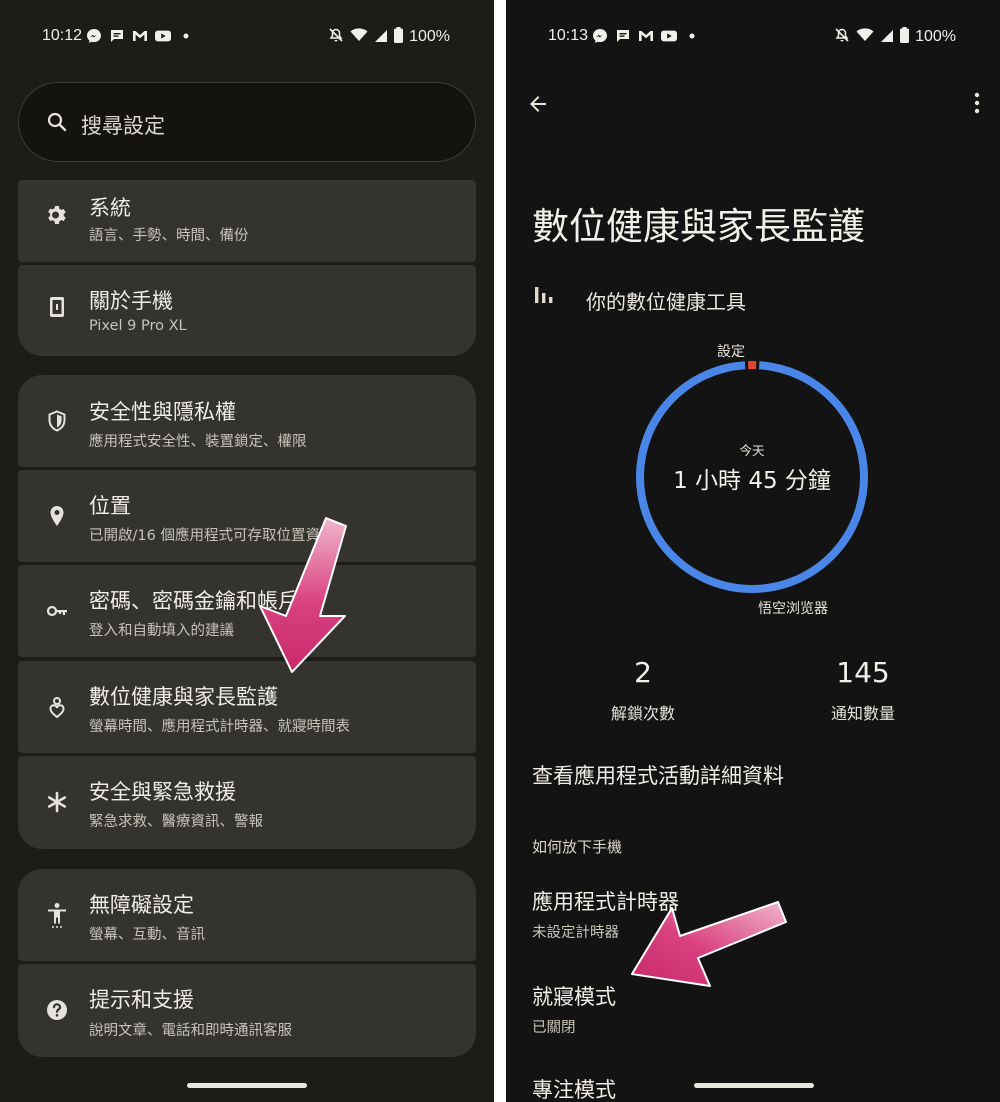  Describe the element at coordinates (57, 124) in the screenshot. I see `search-icon` at that location.